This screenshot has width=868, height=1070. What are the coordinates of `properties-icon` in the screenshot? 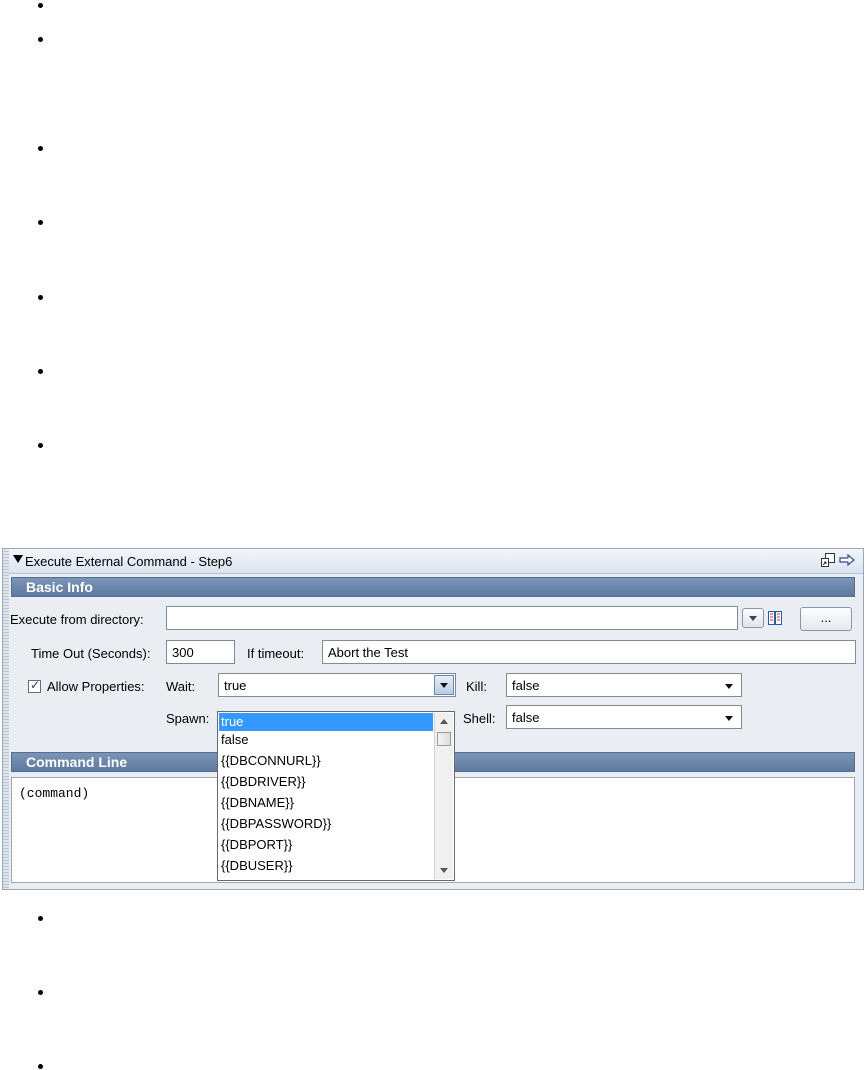 It's located at (775, 618).